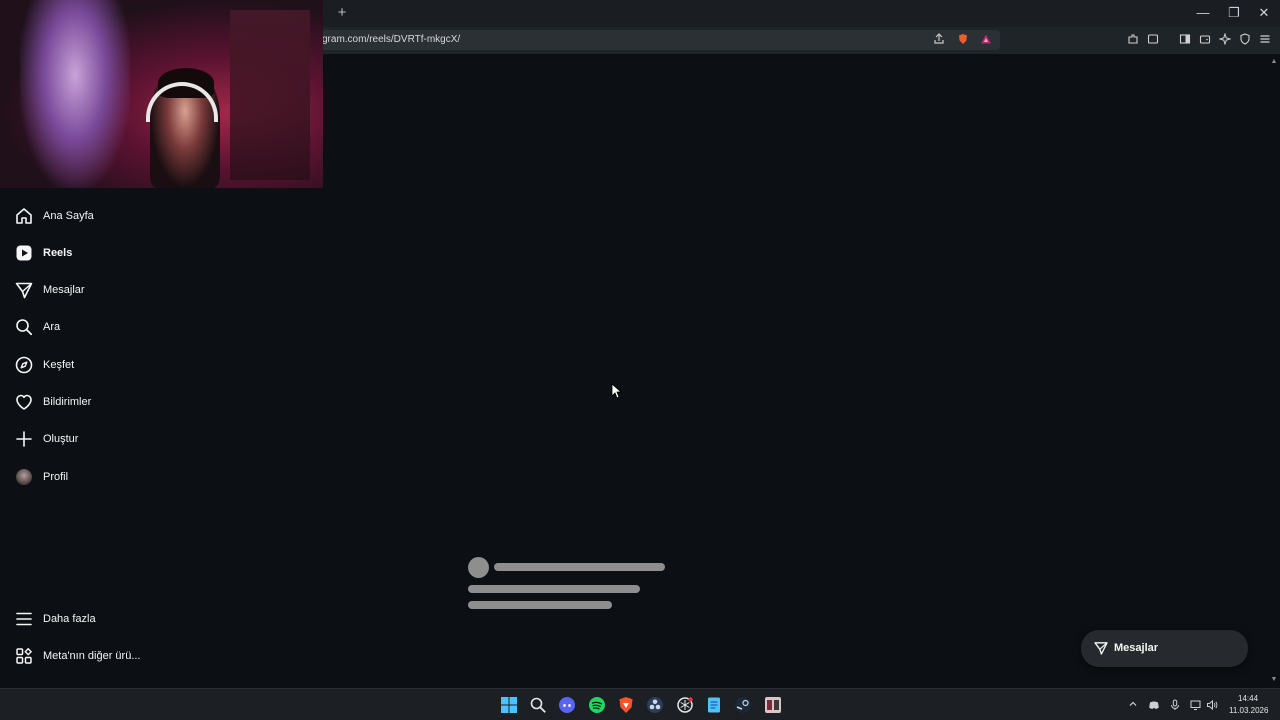 Image resolution: width=1280 pixels, height=720 pixels. Describe the element at coordinates (150, 326) in the screenshot. I see `sidebar-item-search: Ara` at that location.